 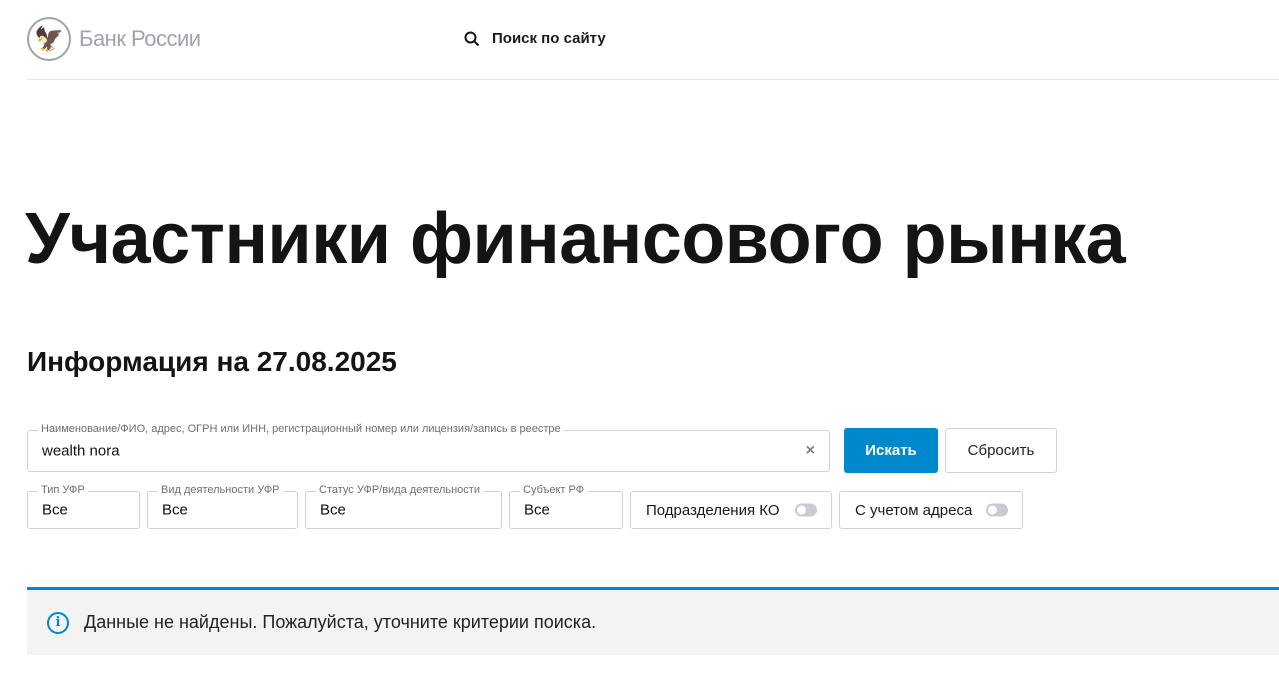 What do you see at coordinates (58, 622) in the screenshot?
I see `info-icon: i` at bounding box center [58, 622].